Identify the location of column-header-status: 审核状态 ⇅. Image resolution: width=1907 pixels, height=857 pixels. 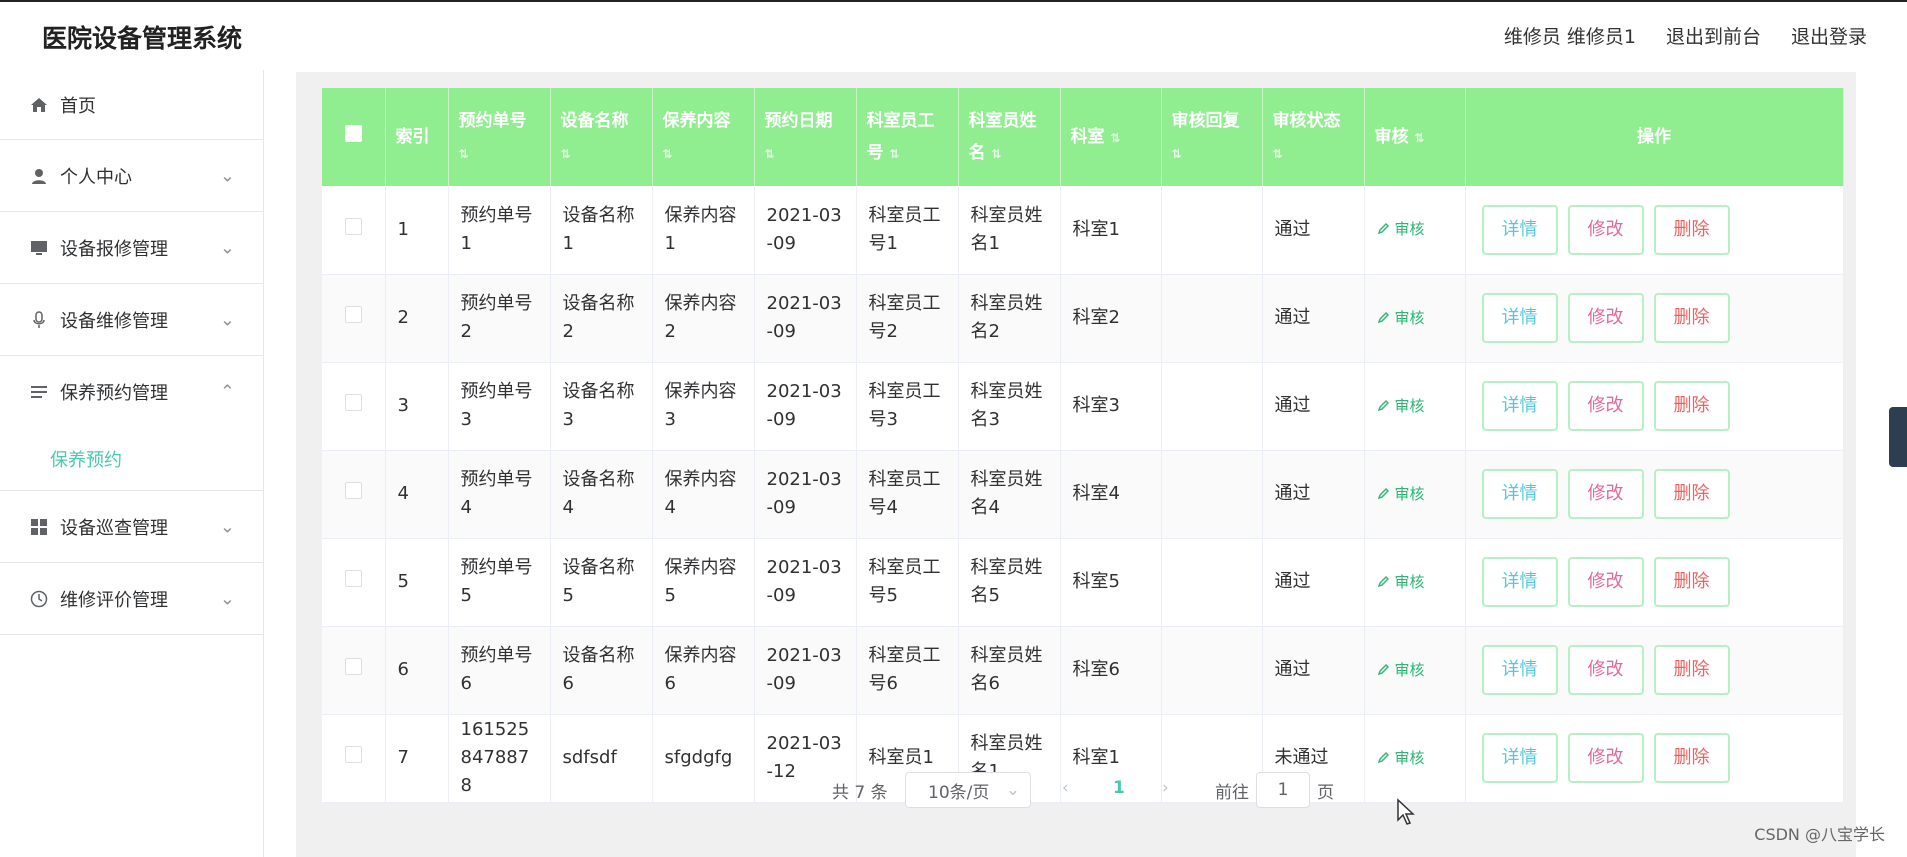
(1313, 137).